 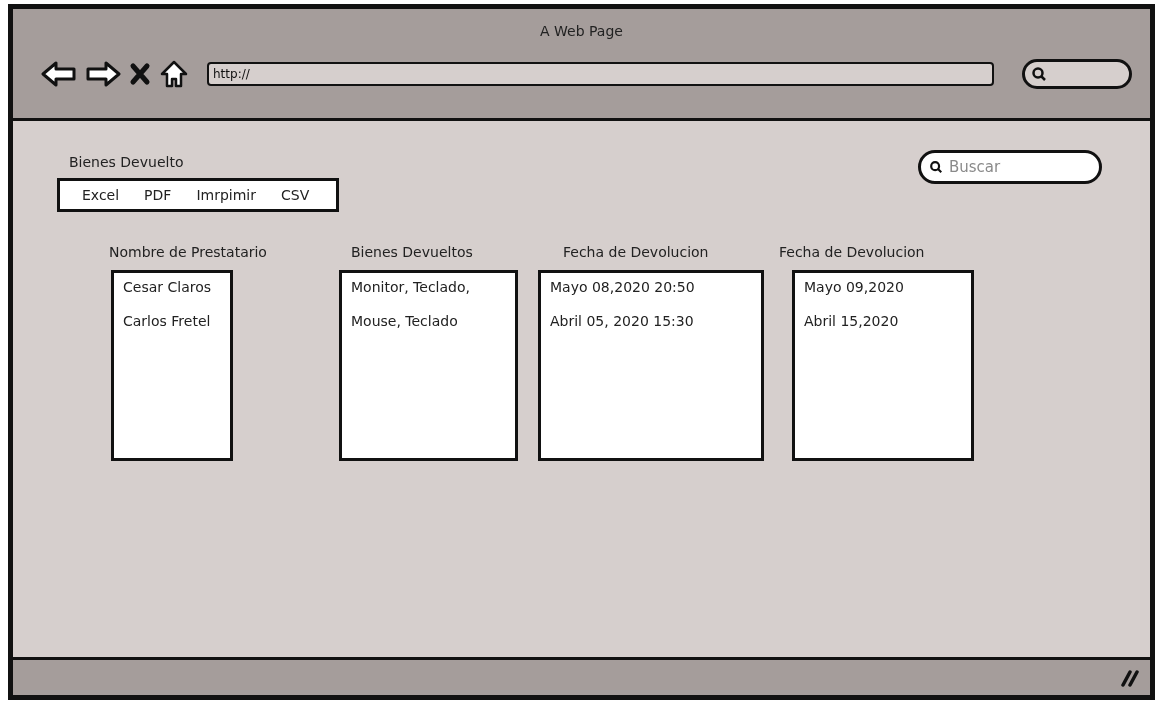 I want to click on page-title: Bienes Devuelto, so click(x=127, y=162).